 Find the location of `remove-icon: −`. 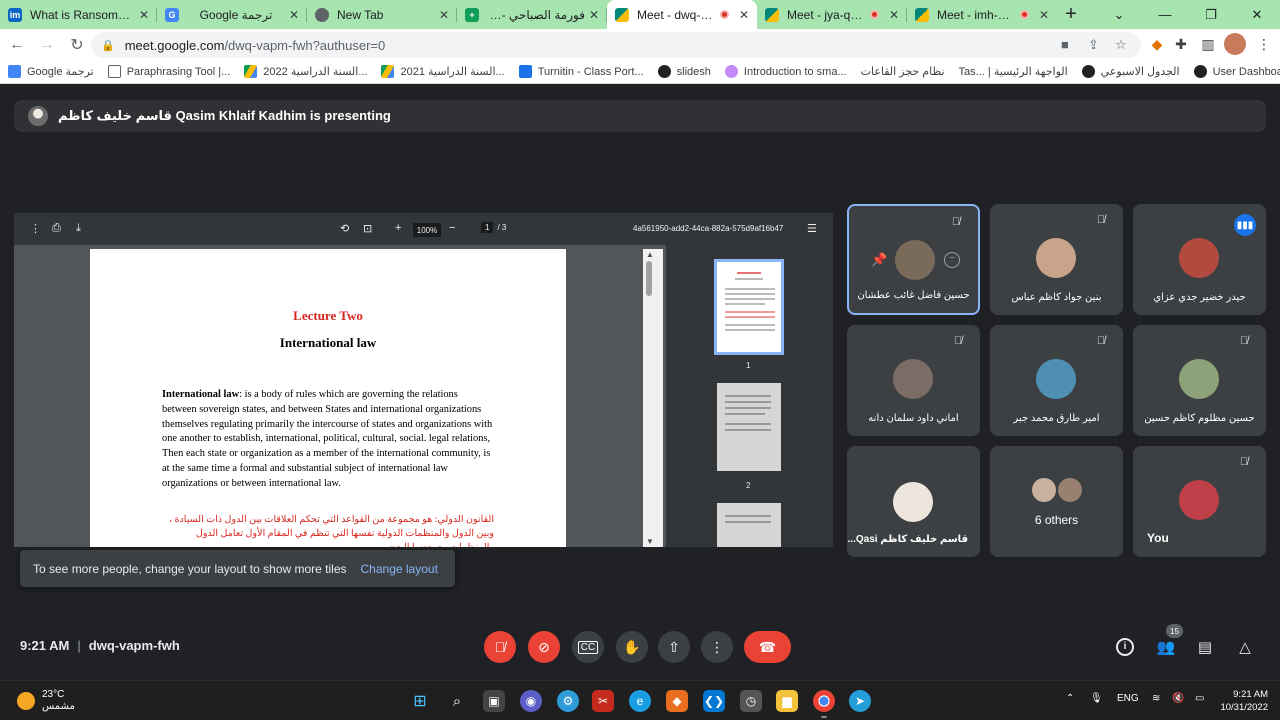

remove-icon: − is located at coordinates (952, 260).